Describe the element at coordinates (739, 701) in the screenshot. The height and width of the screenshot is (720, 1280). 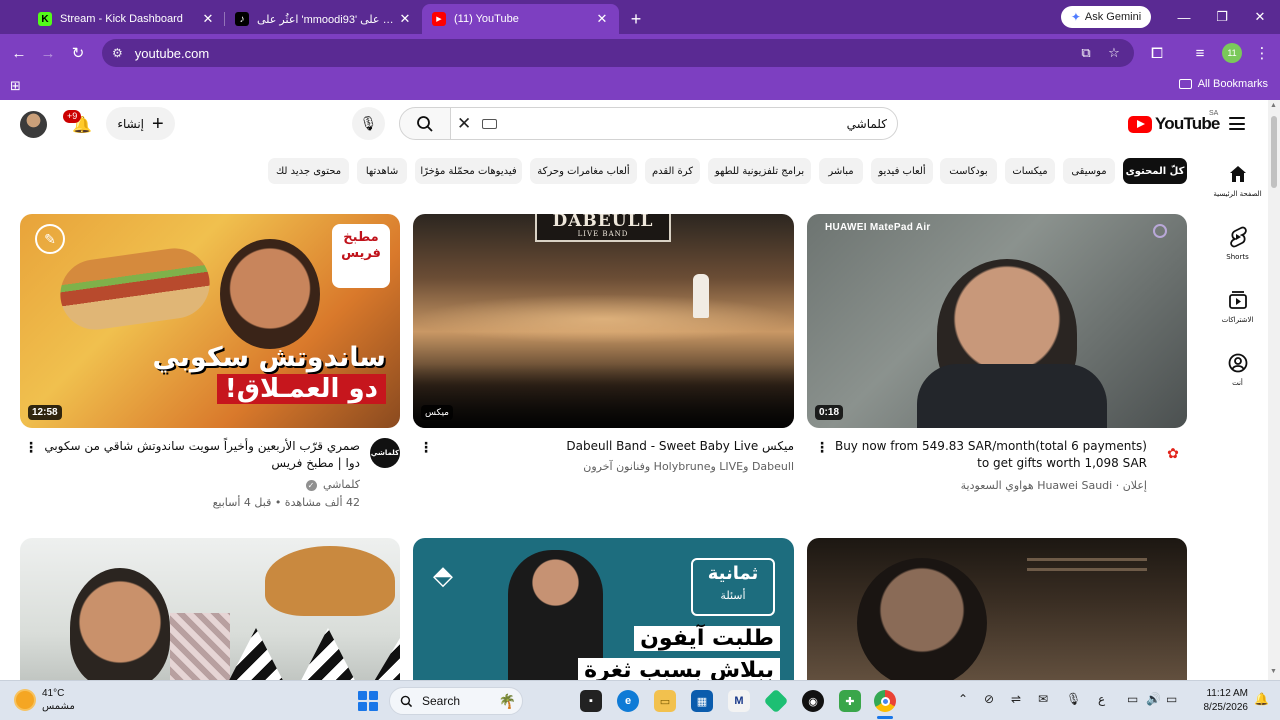
I see `taskbar-app-mail-icon: M` at that location.